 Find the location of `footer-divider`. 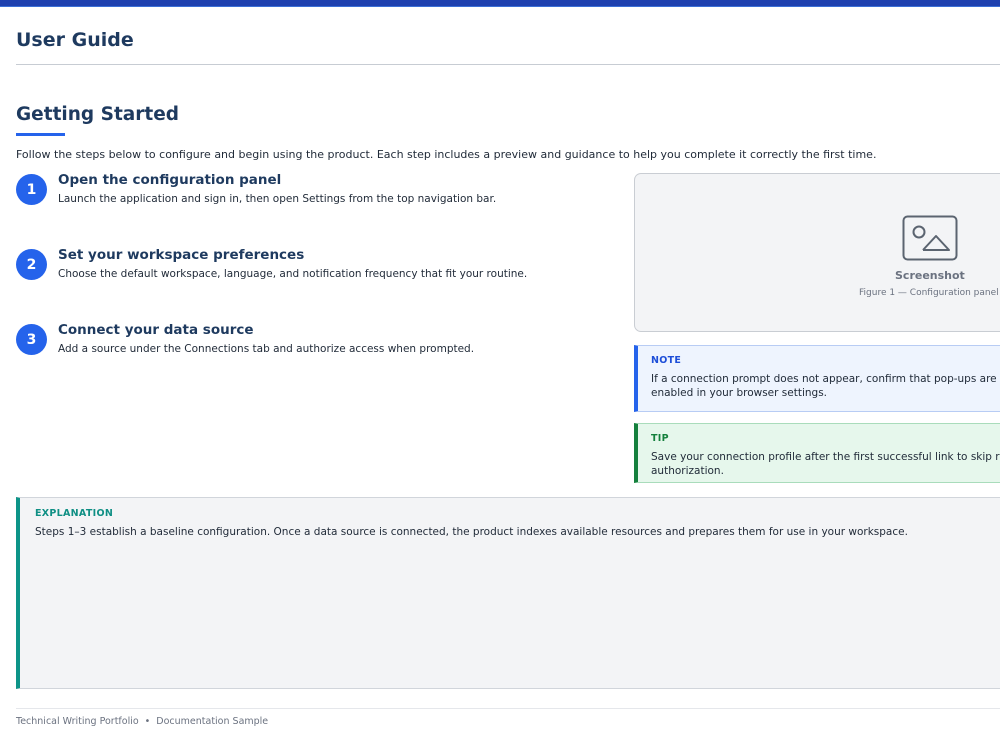

footer-divider is located at coordinates (508, 708).